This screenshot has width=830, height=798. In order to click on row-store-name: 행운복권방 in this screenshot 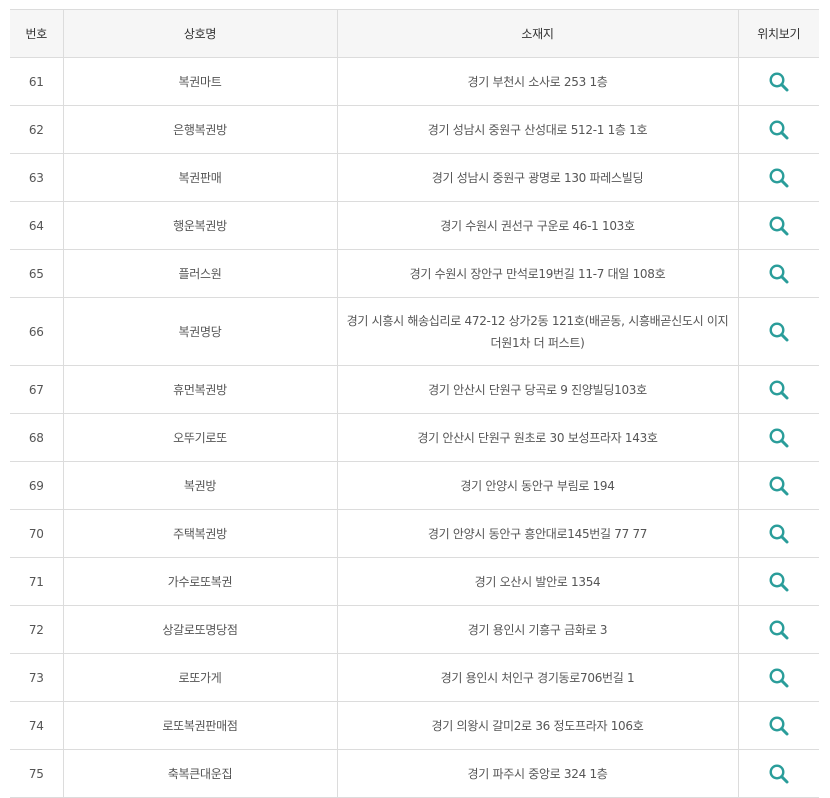, I will do `click(200, 225)`.